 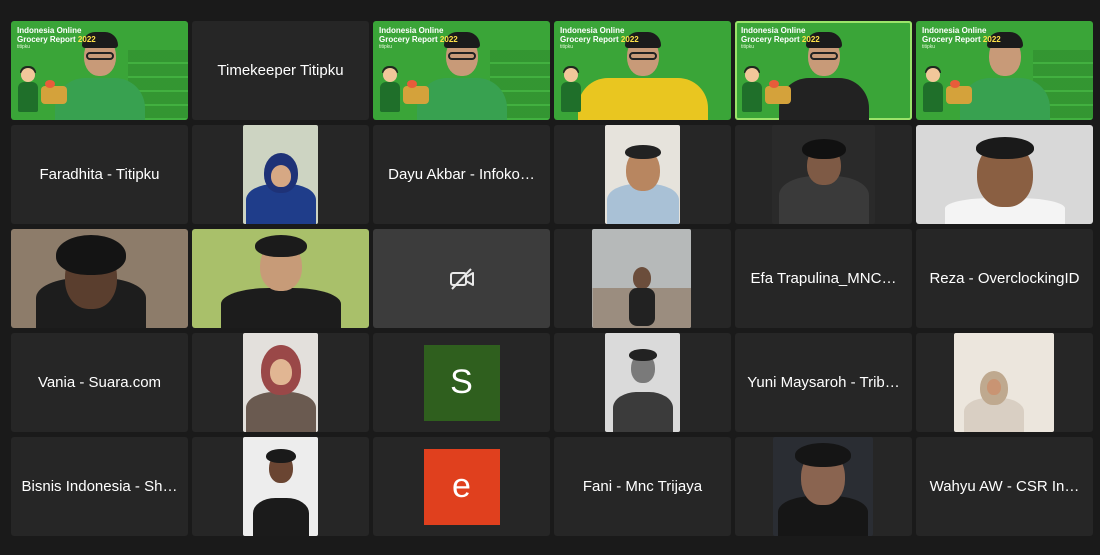 I want to click on avatar: S, so click(x=461, y=382).